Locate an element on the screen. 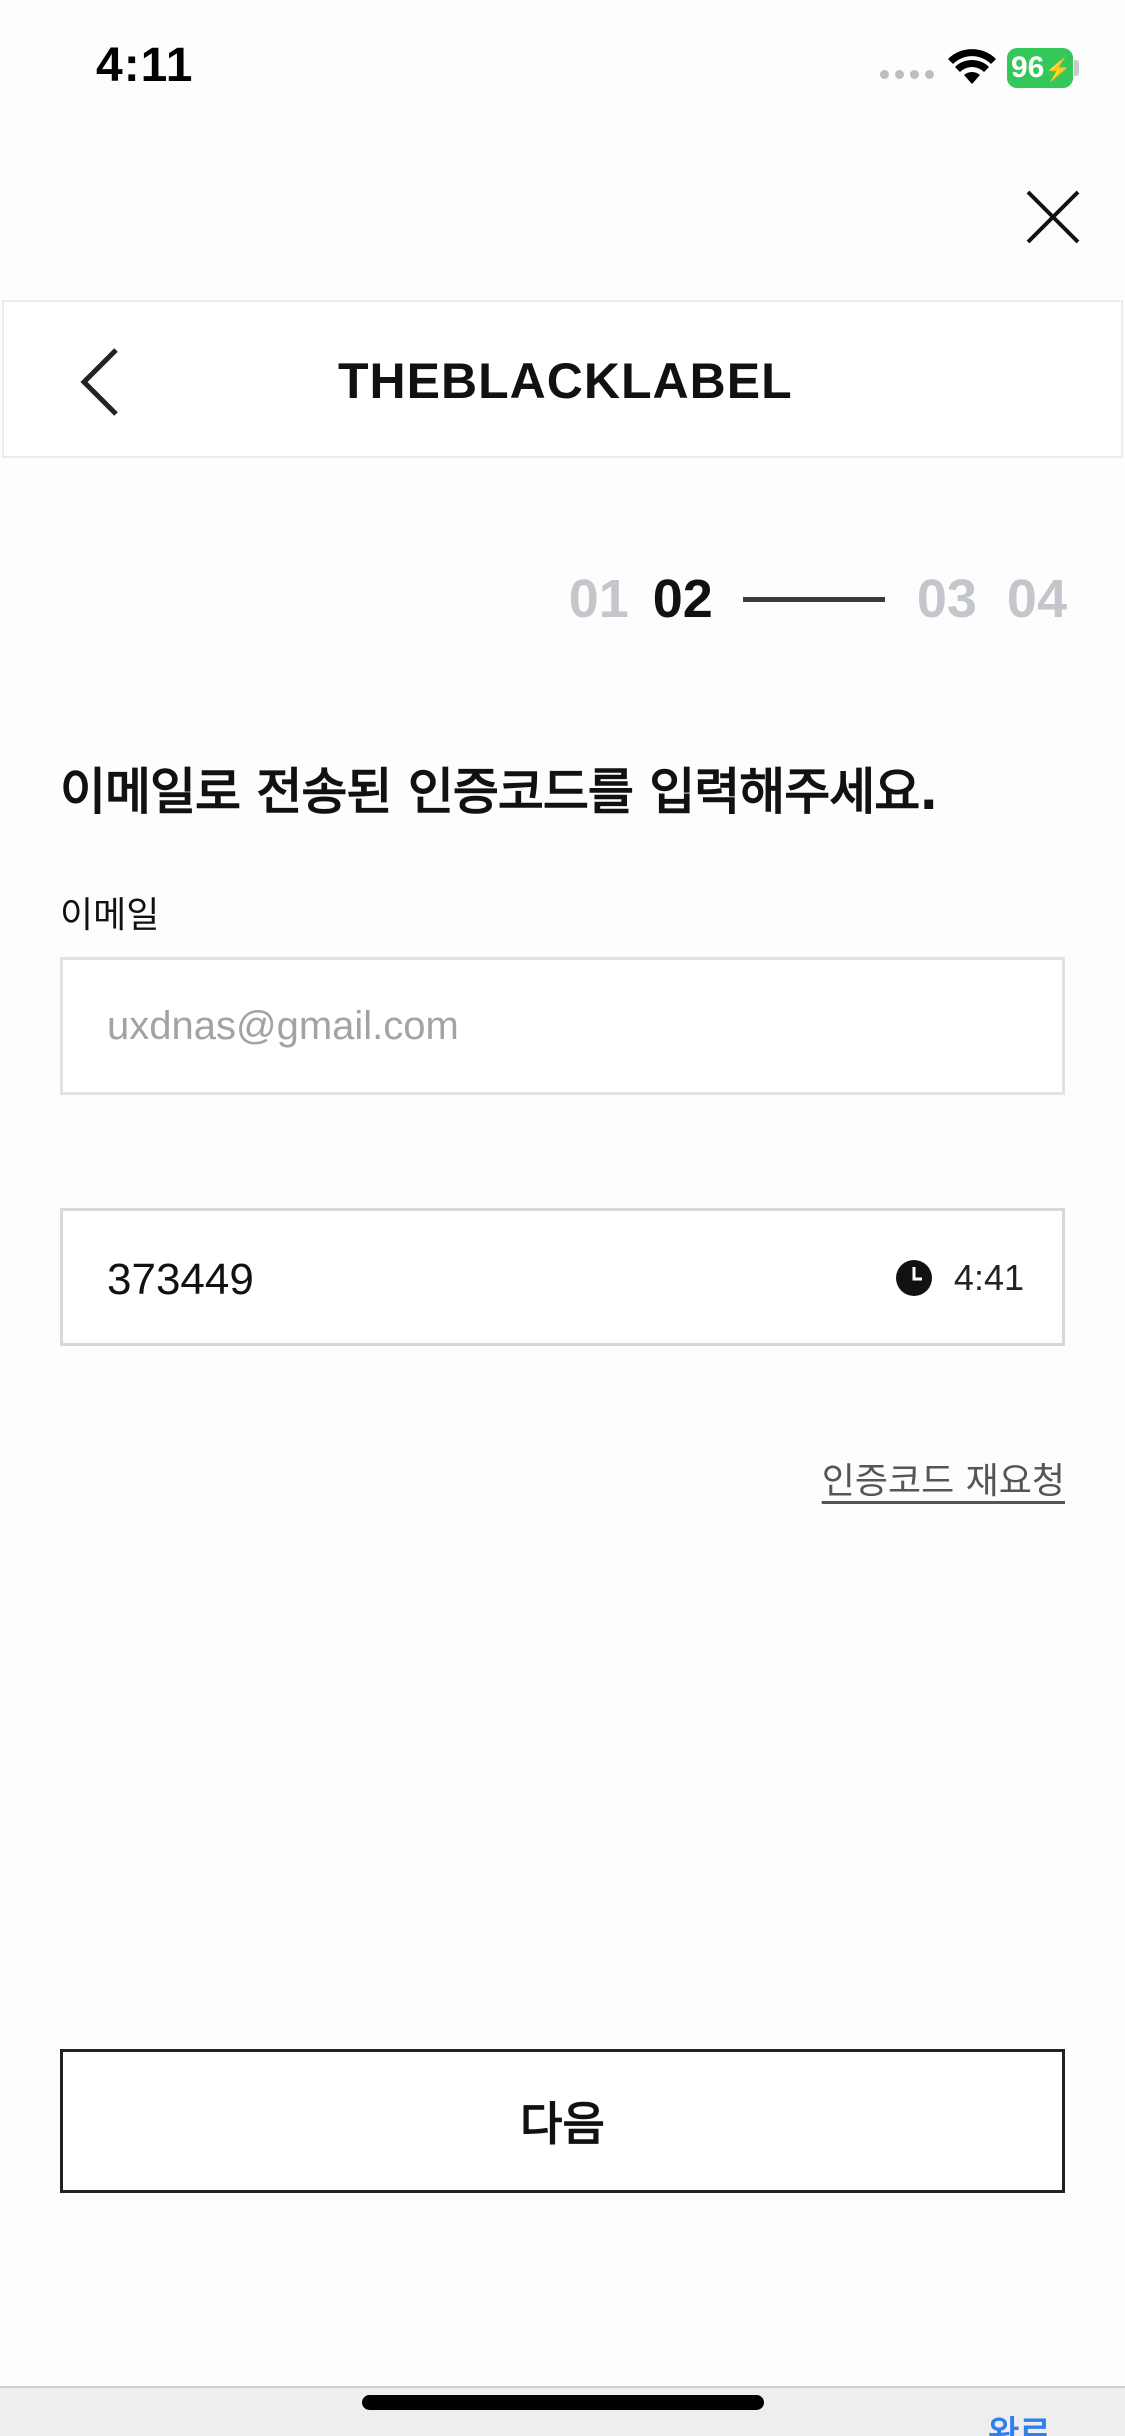  status-time: 4:11 is located at coordinates (145, 65).